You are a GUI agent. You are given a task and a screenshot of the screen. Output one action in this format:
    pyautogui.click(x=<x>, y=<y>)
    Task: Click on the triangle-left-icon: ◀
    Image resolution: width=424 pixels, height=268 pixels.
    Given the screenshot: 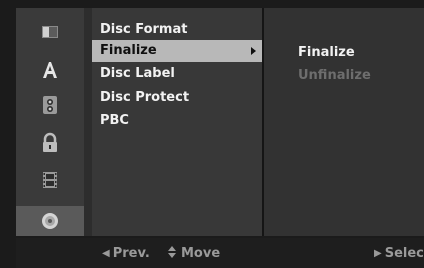 What is the action you would take?
    pyautogui.click(x=106, y=253)
    